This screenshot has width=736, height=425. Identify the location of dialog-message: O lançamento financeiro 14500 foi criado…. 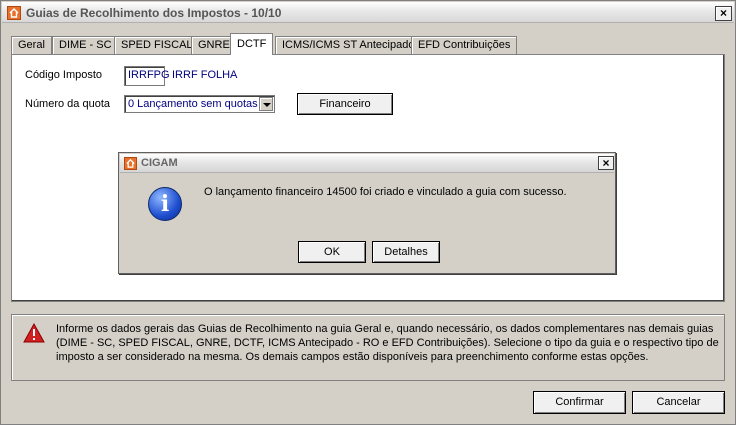
(385, 192).